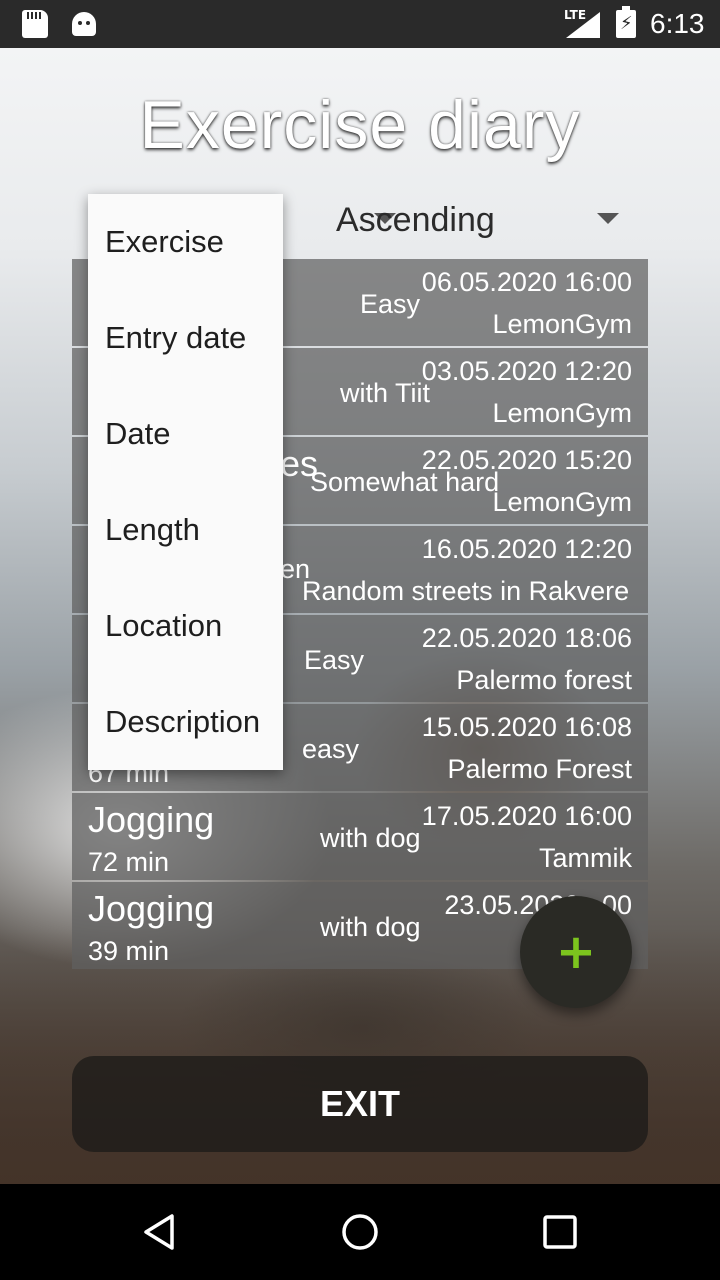  Describe the element at coordinates (583, 25) in the screenshot. I see `signal-icon` at that location.